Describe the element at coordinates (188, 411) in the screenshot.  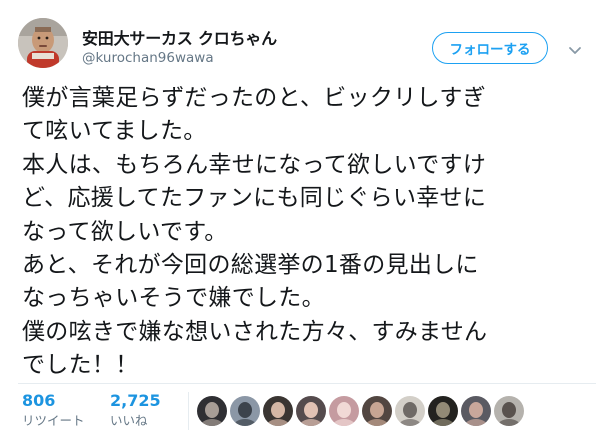
I see `stats-separator` at that location.